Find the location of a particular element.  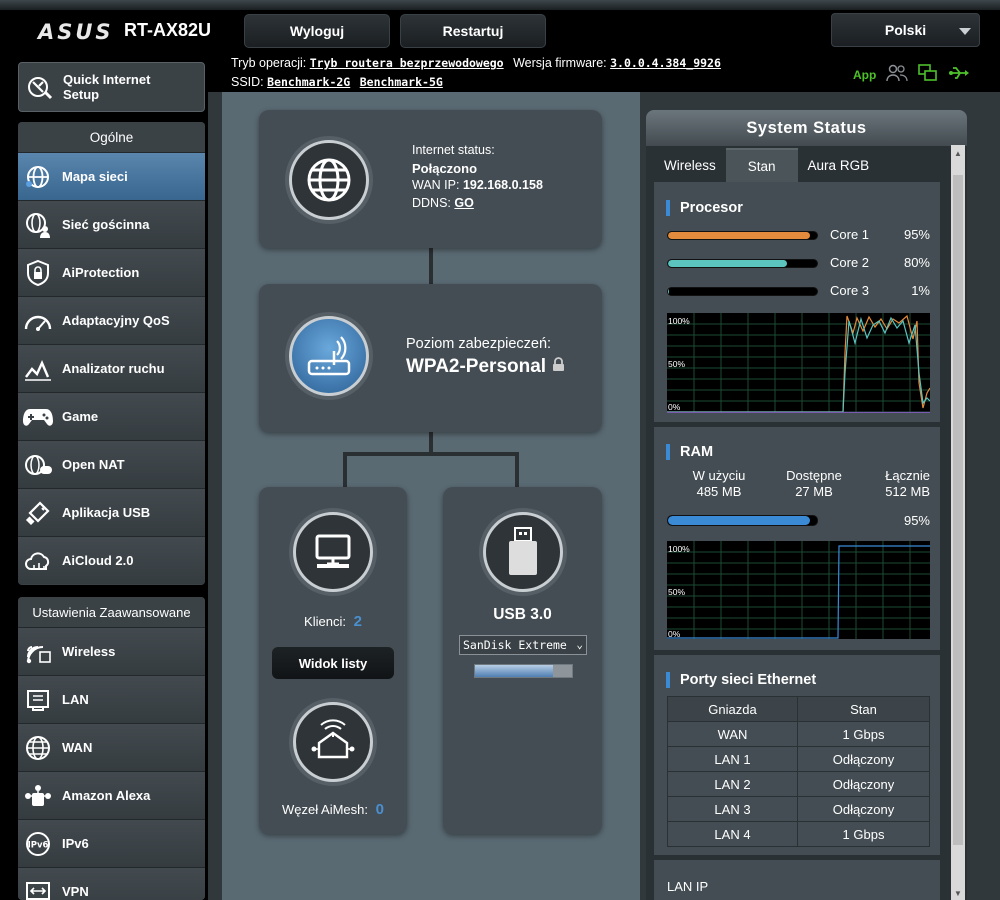

security-level-label: Poziom zabezpieczeń: is located at coordinates (479, 344).